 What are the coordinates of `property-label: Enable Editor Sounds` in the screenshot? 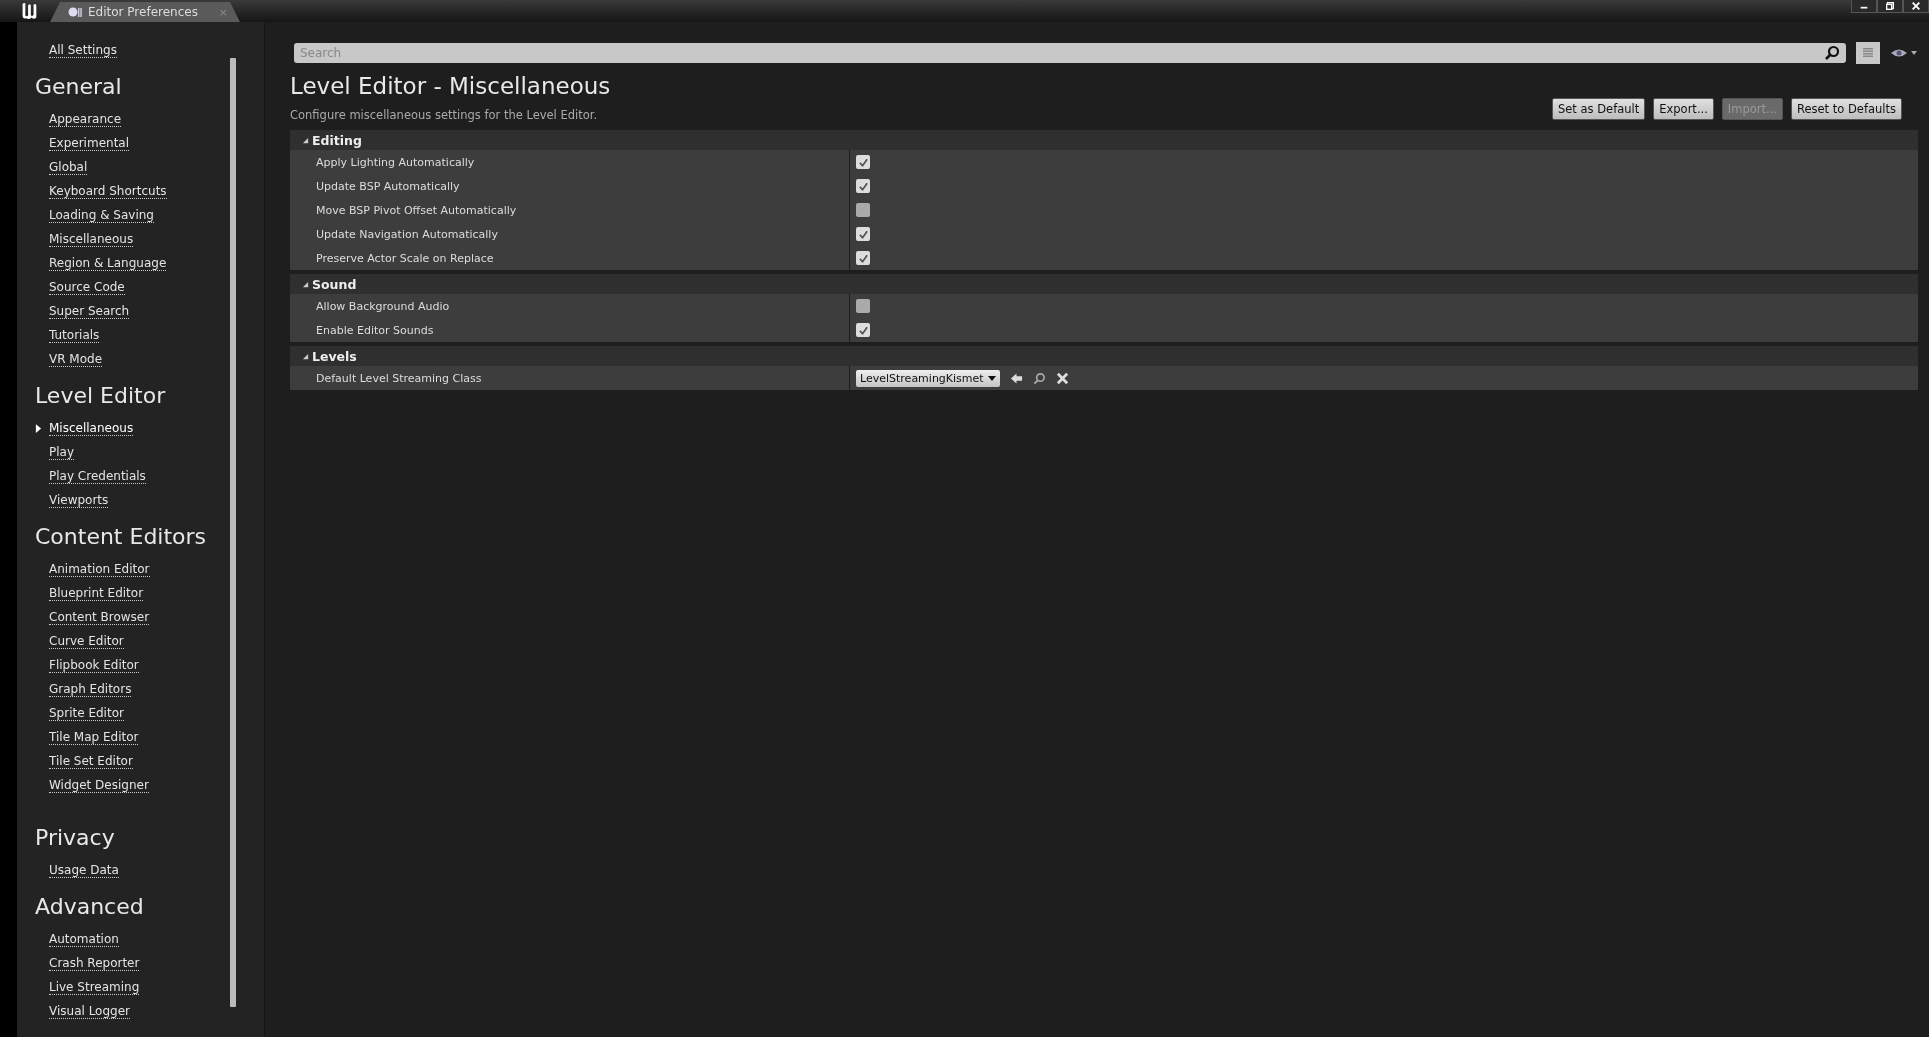 It's located at (570, 330).